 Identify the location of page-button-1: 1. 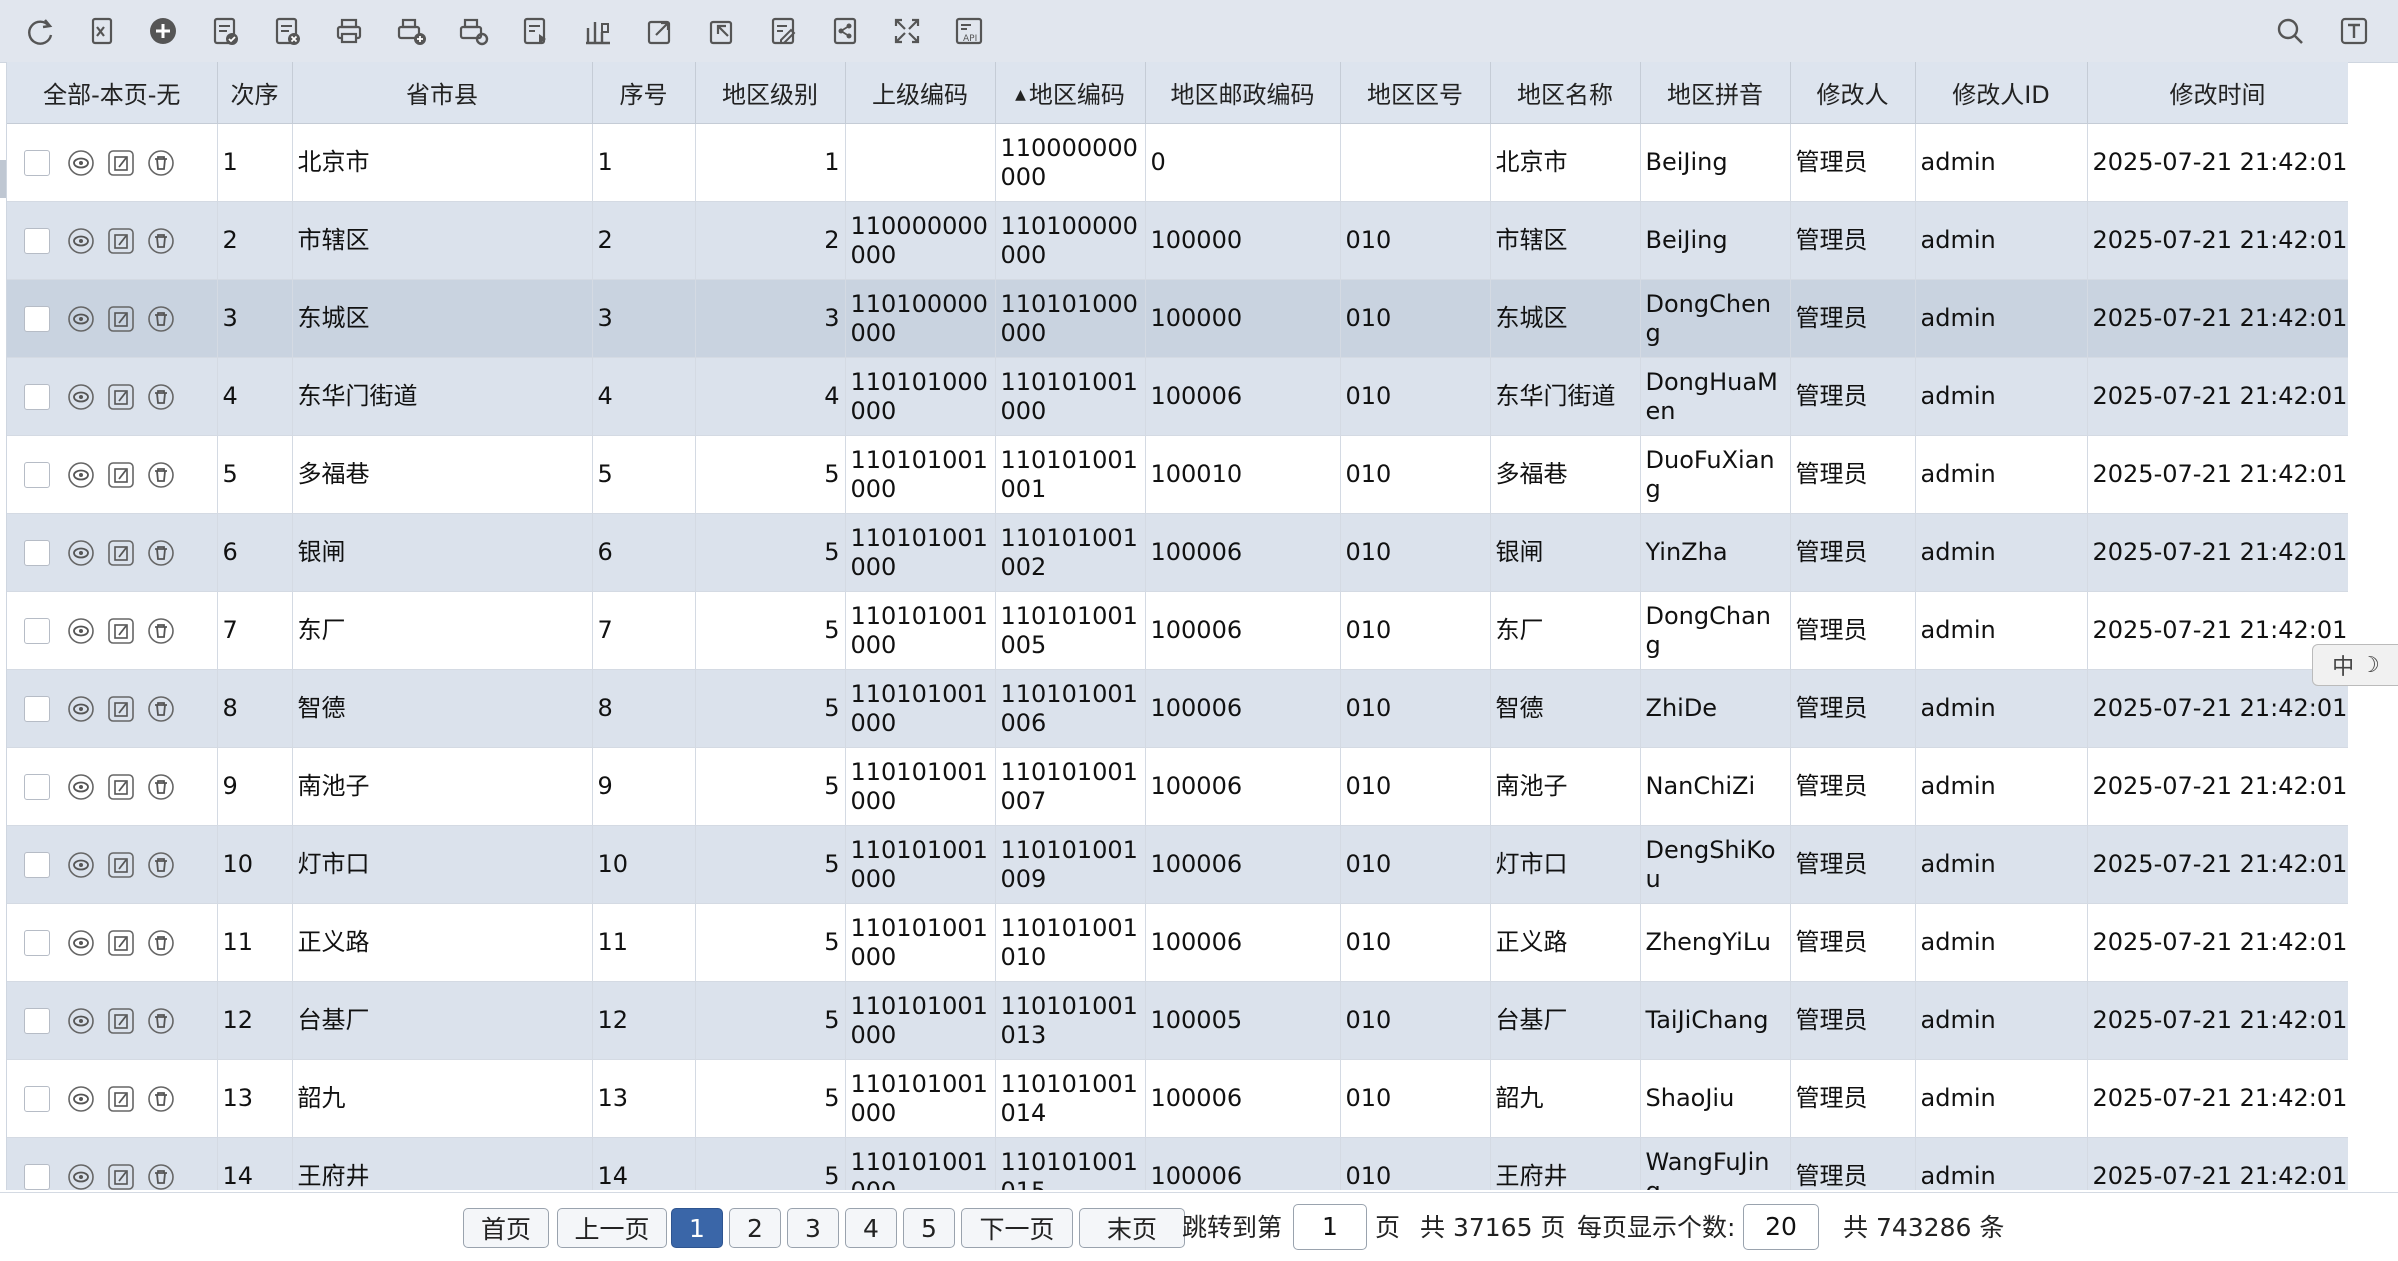
(697, 1228).